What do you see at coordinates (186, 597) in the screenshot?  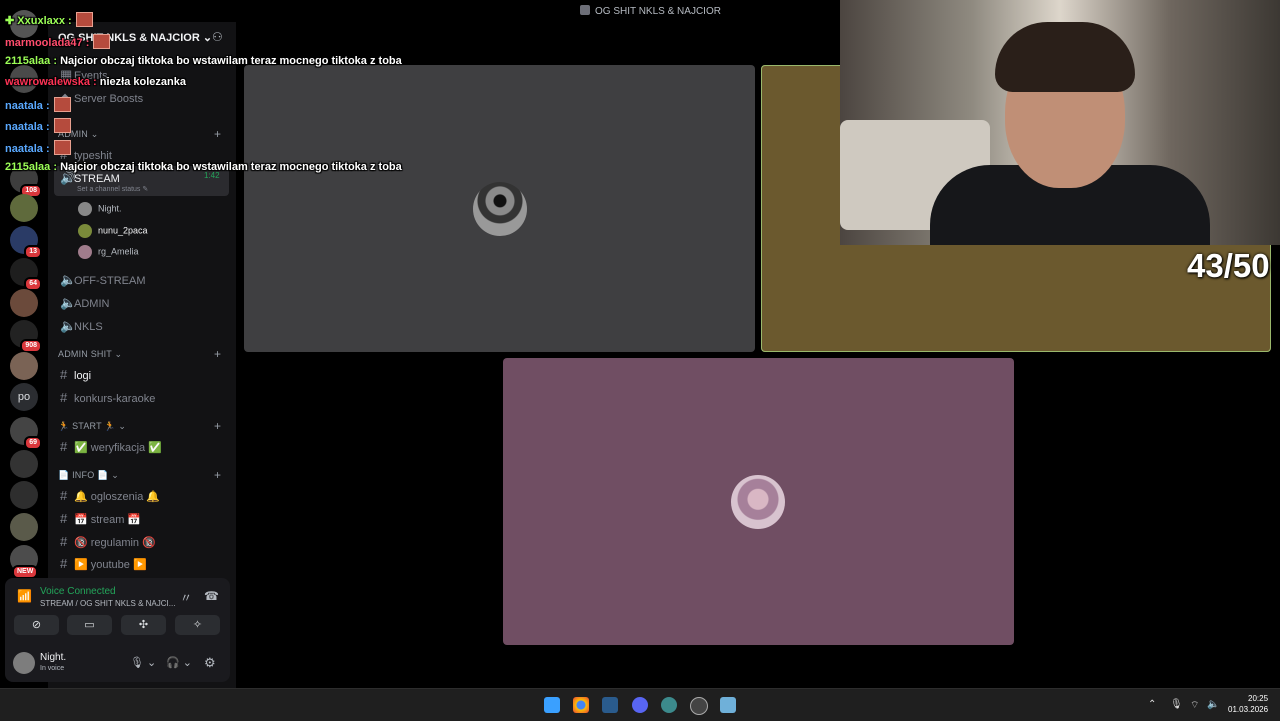 I see `noise-suppression-icon: 〃` at bounding box center [186, 597].